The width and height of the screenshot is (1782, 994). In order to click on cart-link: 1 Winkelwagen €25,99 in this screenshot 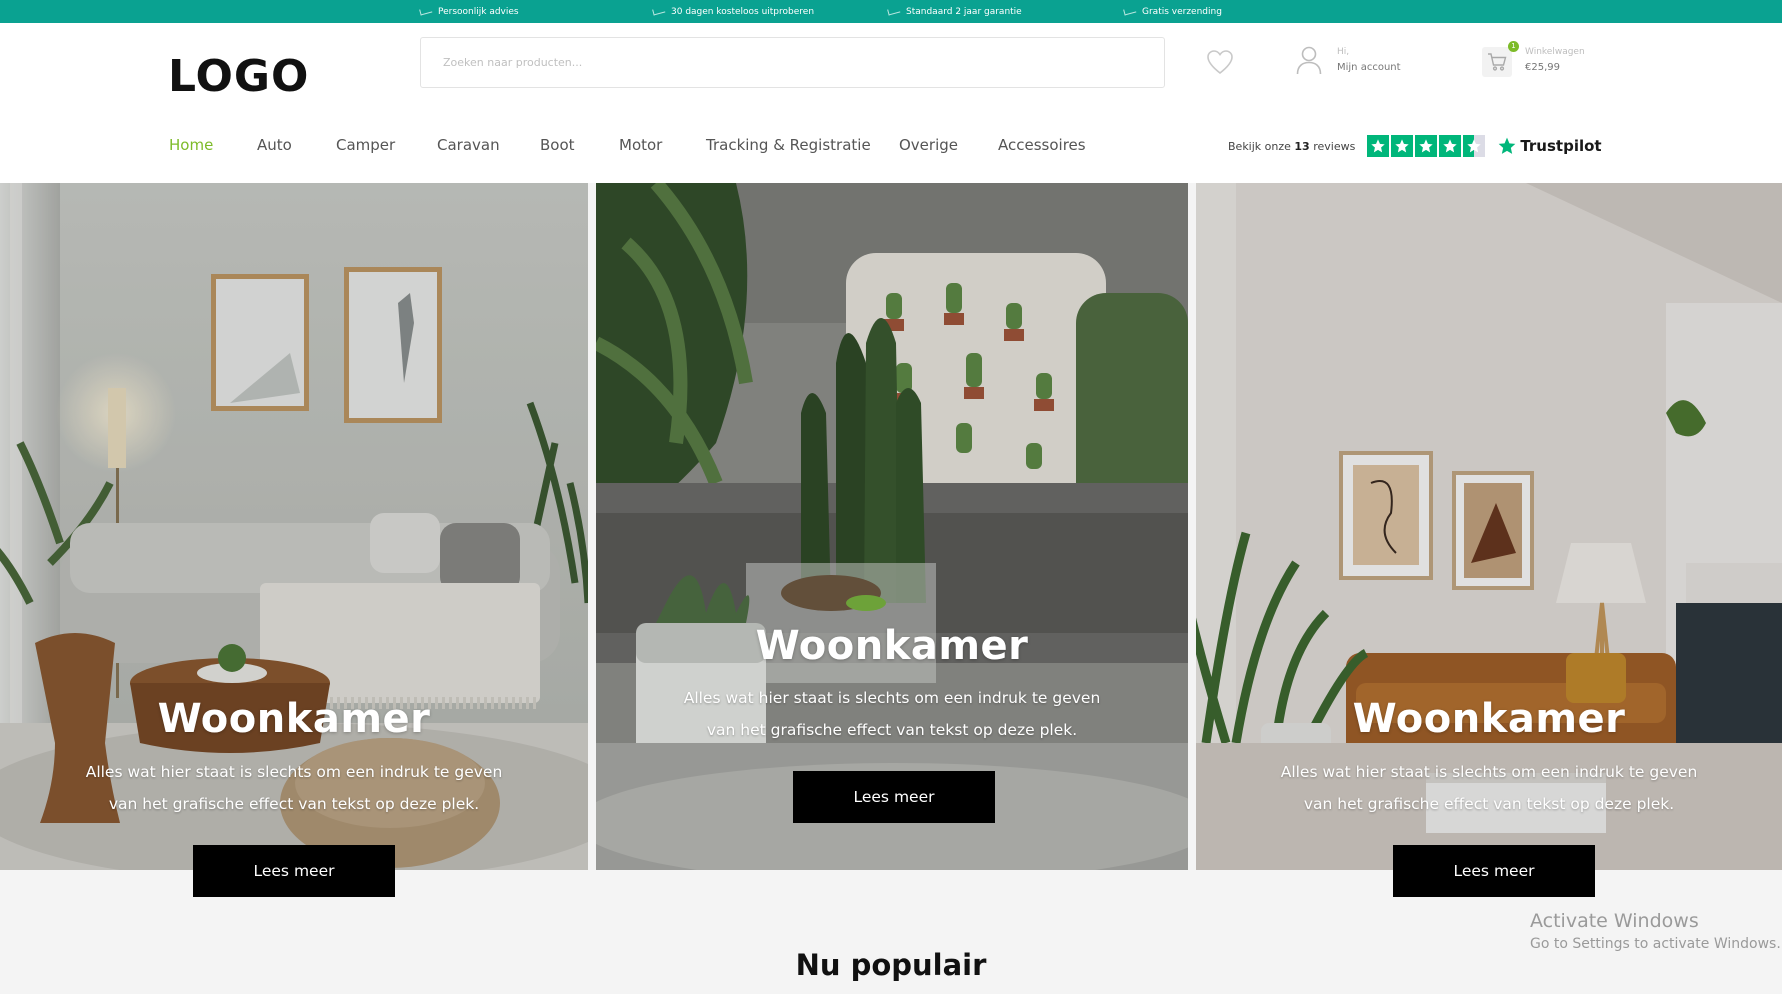, I will do `click(1547, 63)`.